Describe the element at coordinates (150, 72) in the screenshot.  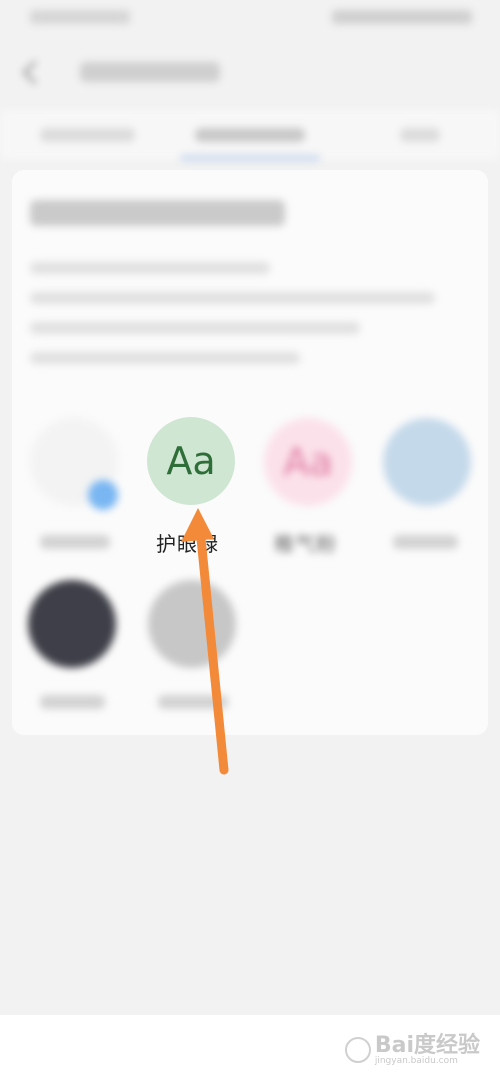
I see `page-title` at that location.